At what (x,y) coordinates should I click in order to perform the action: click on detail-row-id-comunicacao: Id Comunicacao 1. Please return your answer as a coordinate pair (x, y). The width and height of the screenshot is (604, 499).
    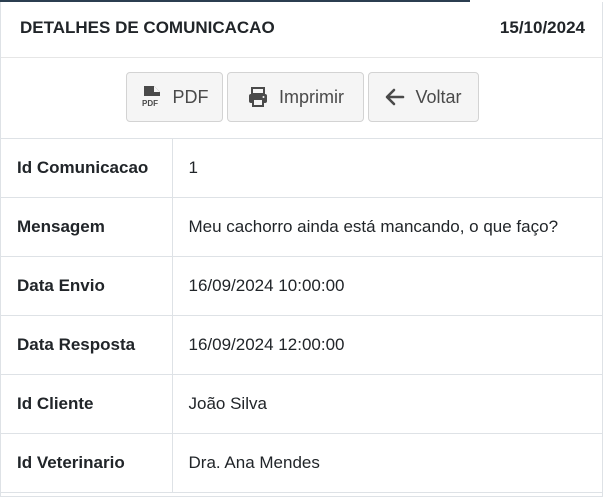
    Looking at the image, I should click on (302, 168).